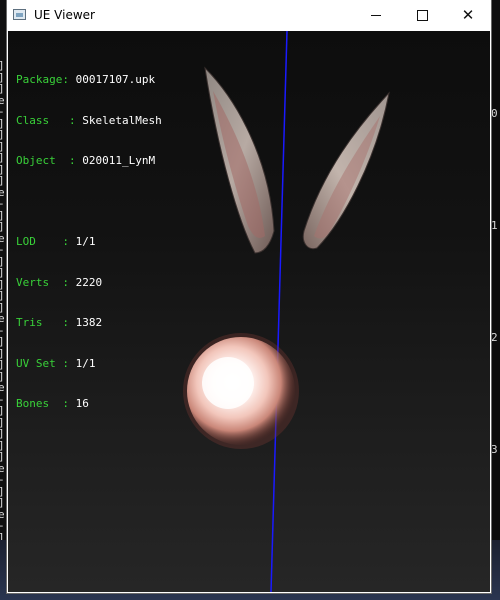 The width and height of the screenshot is (500, 600). What do you see at coordinates (64, 15) in the screenshot?
I see `window-title: UE Viewer` at bounding box center [64, 15].